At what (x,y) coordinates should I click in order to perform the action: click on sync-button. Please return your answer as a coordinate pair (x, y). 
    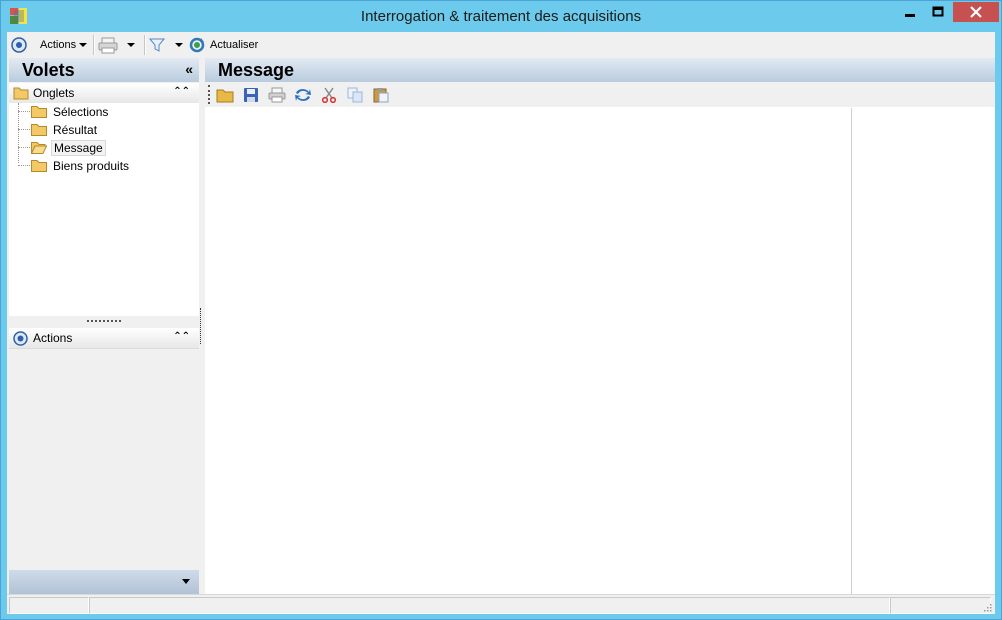
    Looking at the image, I should click on (303, 95).